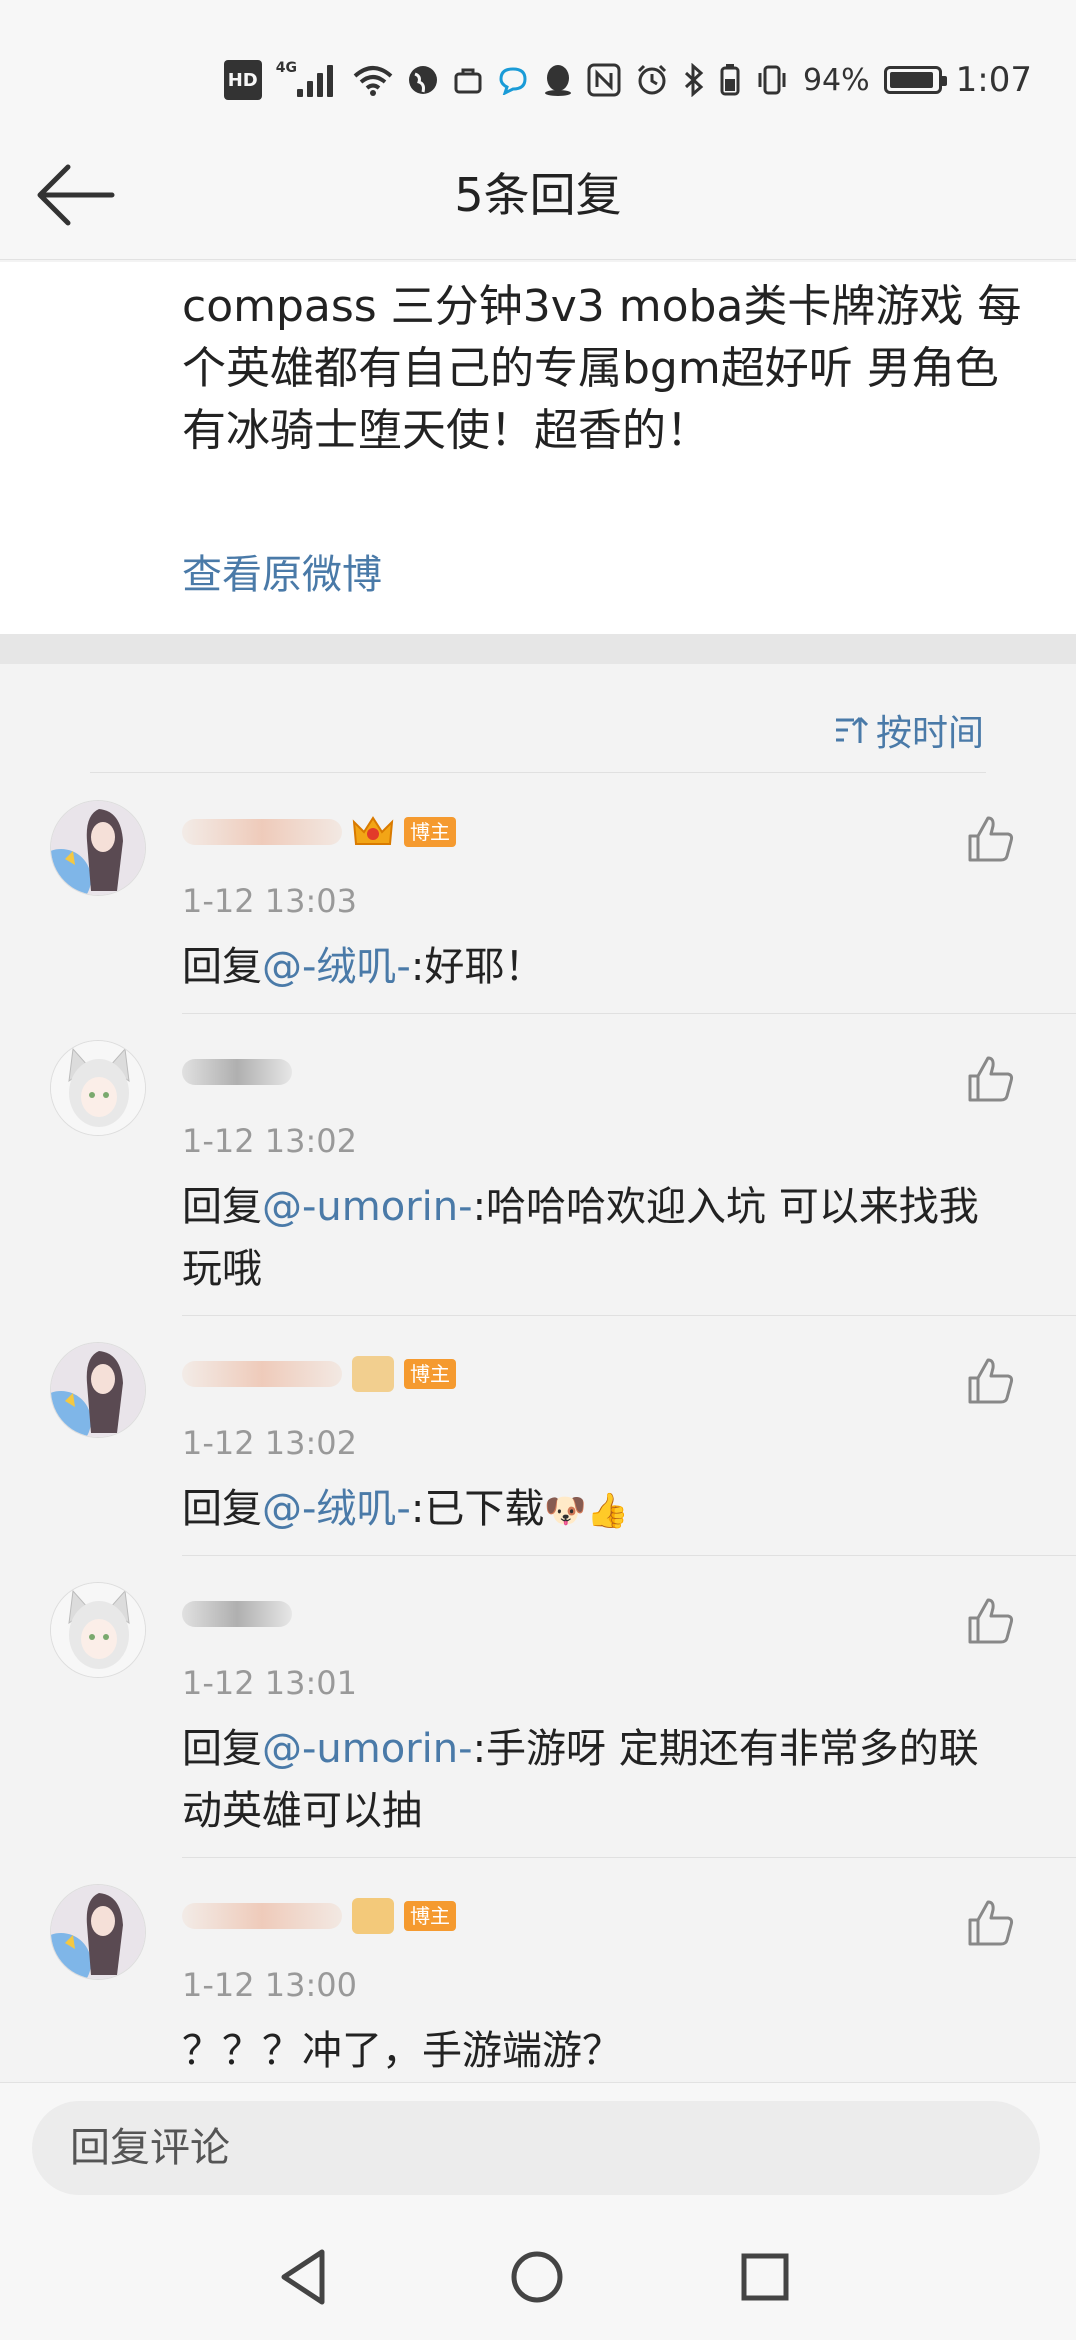  Describe the element at coordinates (929, 733) in the screenshot. I see `sort-label: 按时间` at that location.